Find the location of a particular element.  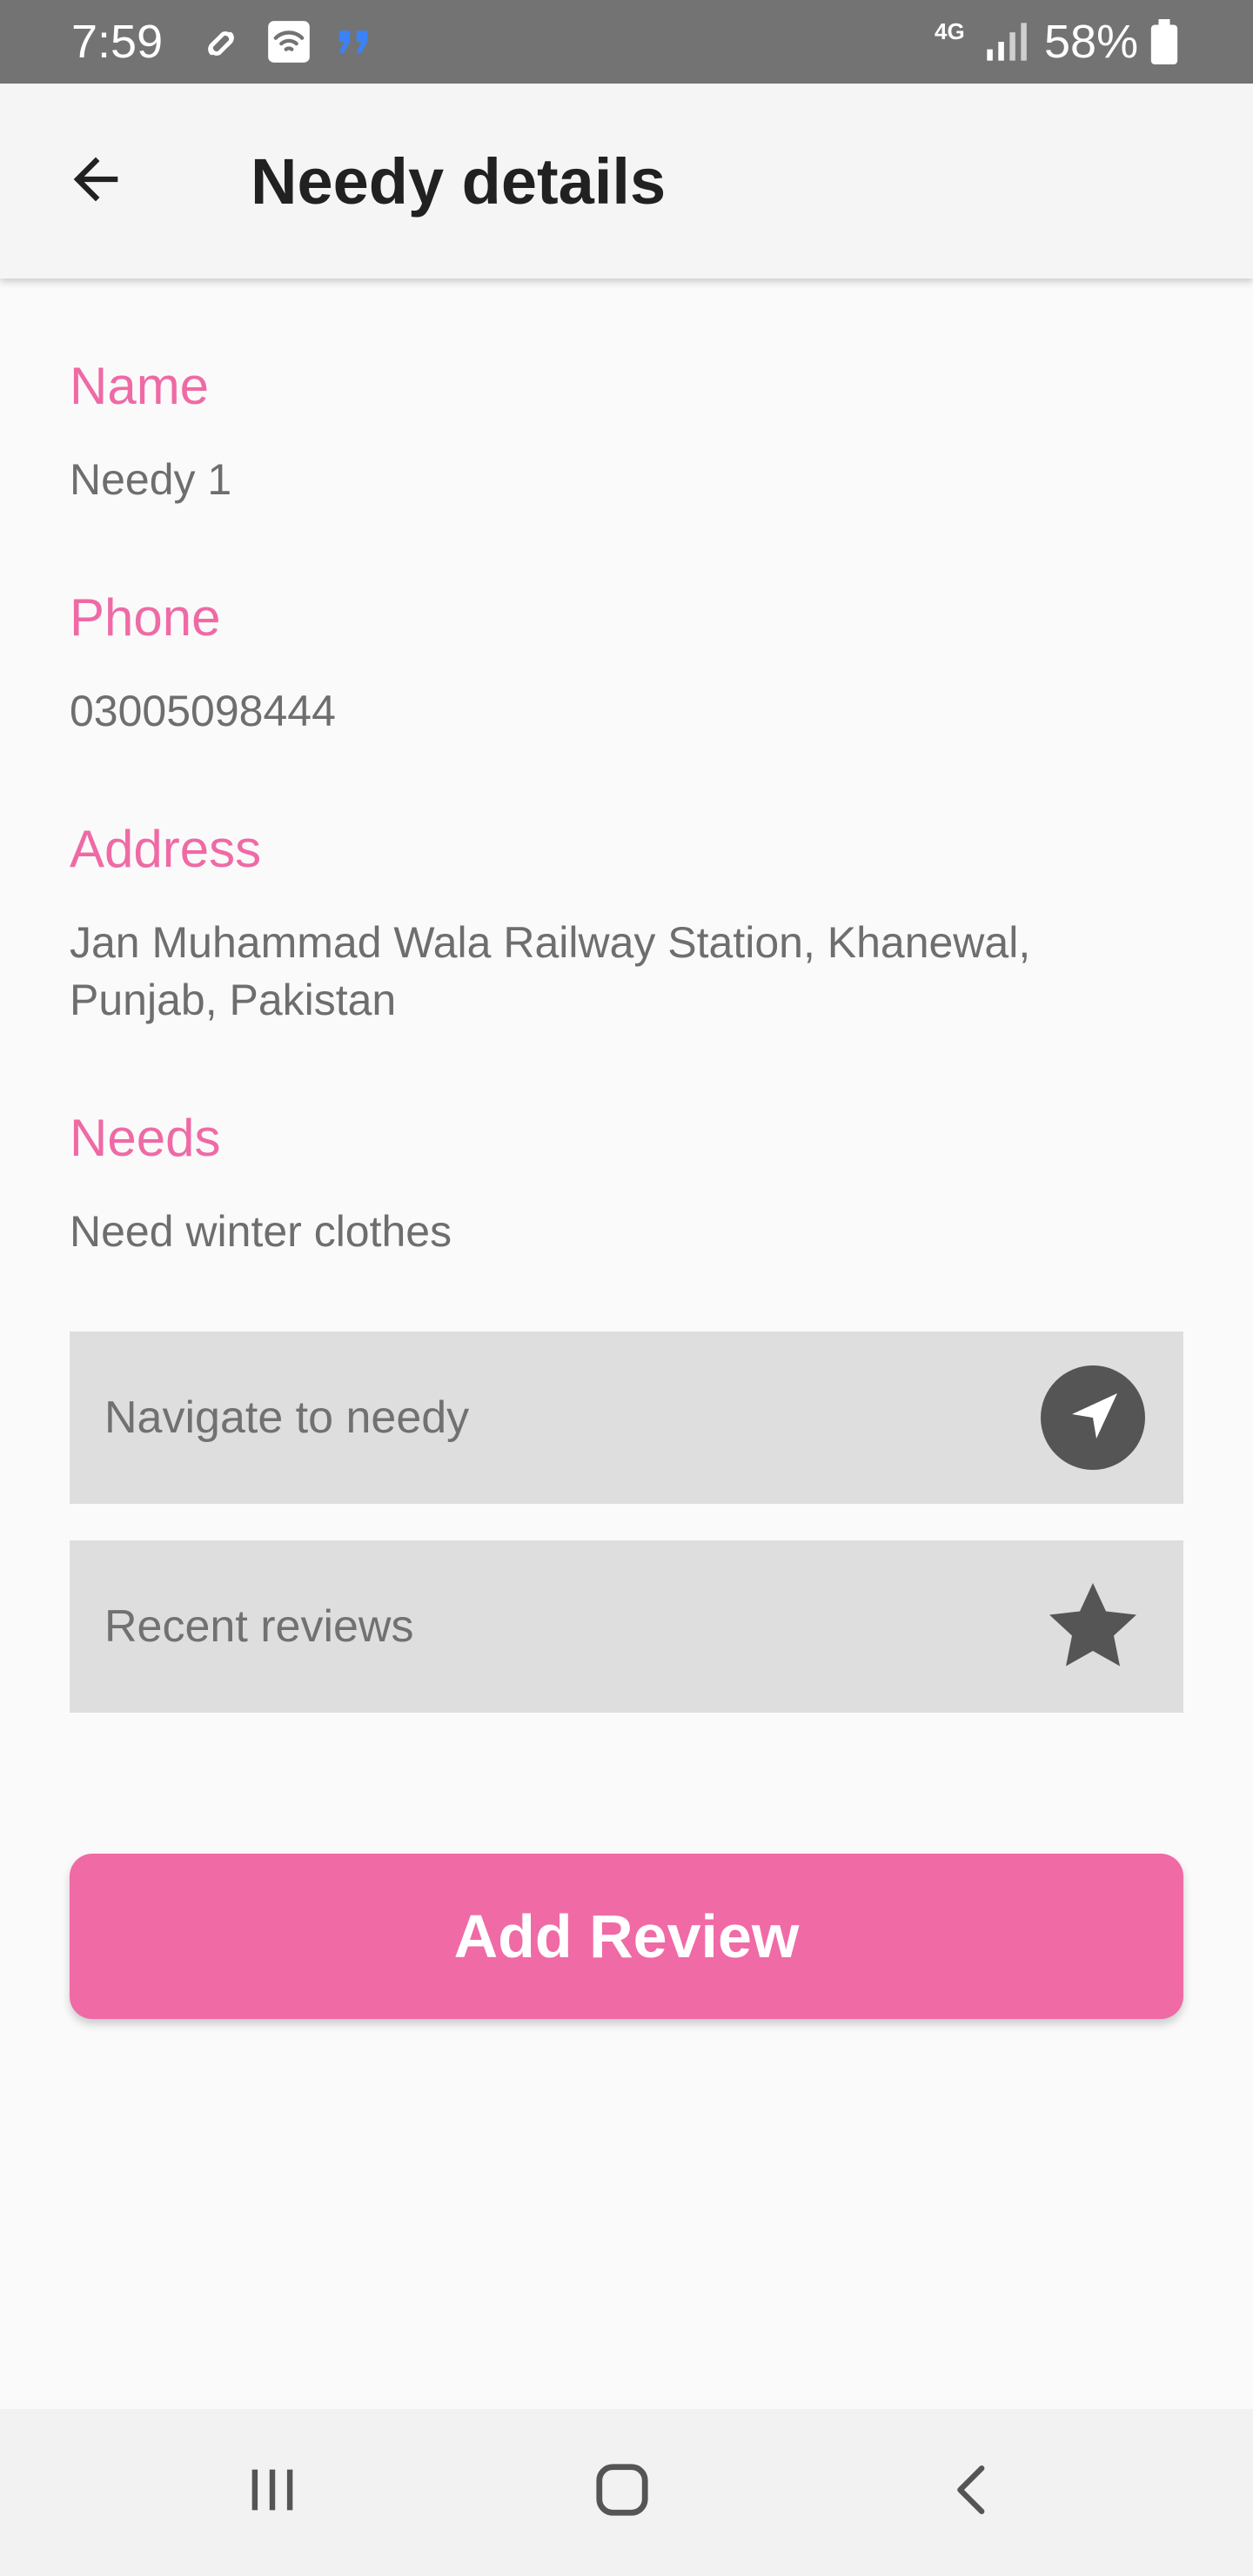

arrow-left-icon is located at coordinates (96, 181).